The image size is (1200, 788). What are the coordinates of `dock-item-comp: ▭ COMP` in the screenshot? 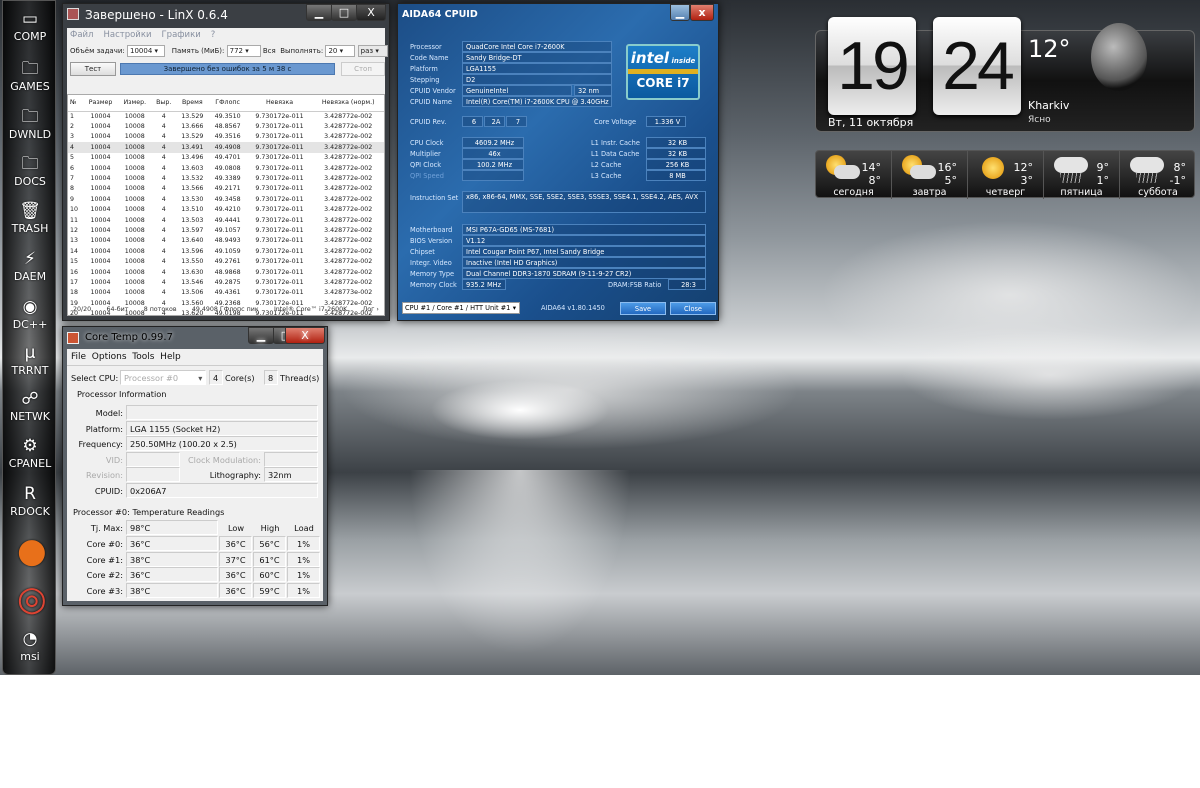 It's located at (30, 26).